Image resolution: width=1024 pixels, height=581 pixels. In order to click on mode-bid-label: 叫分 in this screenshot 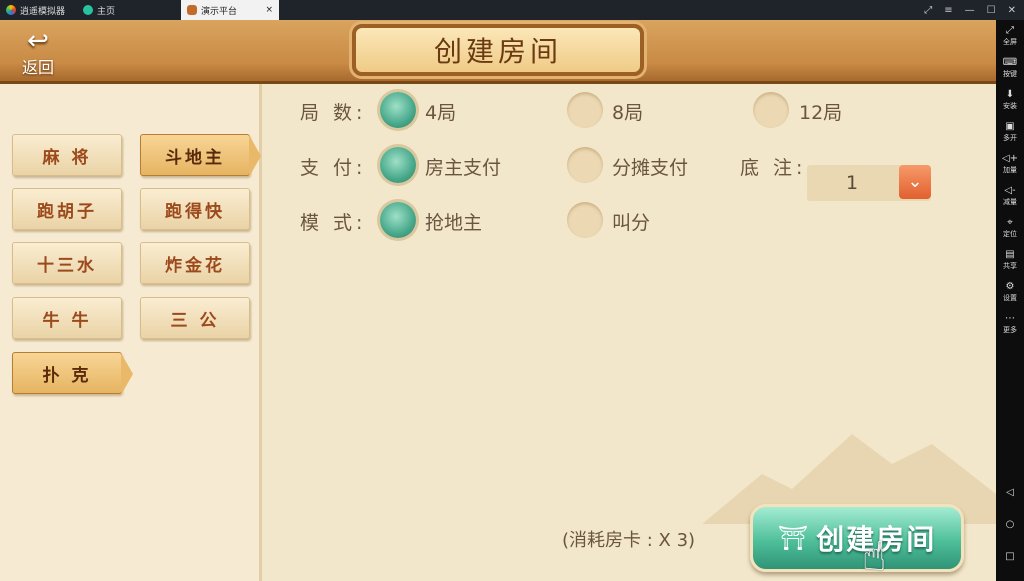, I will do `click(631, 221)`.